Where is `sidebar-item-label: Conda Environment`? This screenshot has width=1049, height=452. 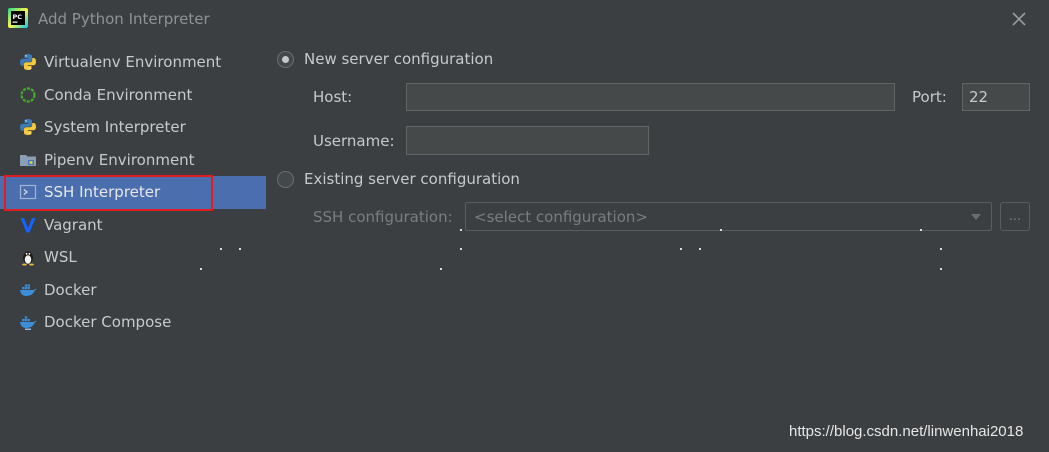 sidebar-item-label: Conda Environment is located at coordinates (118, 94).